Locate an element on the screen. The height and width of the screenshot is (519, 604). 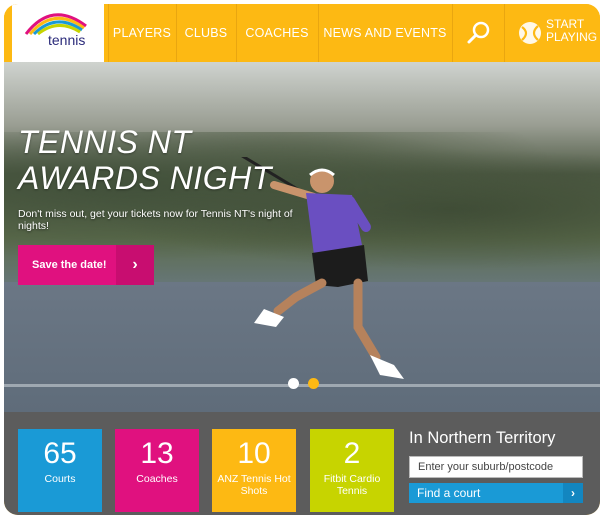
nav-players: PLAYERS is located at coordinates (142, 33).